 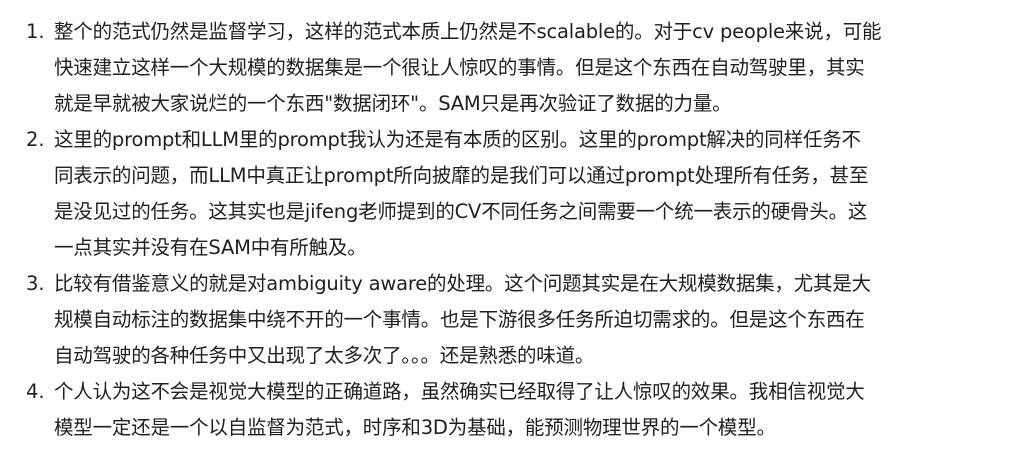 I want to click on text-line: 就是早就被大家说烂的一个东西"数据闭环"。SAM只是再次验证了数据的力量。, so click(x=393, y=103).